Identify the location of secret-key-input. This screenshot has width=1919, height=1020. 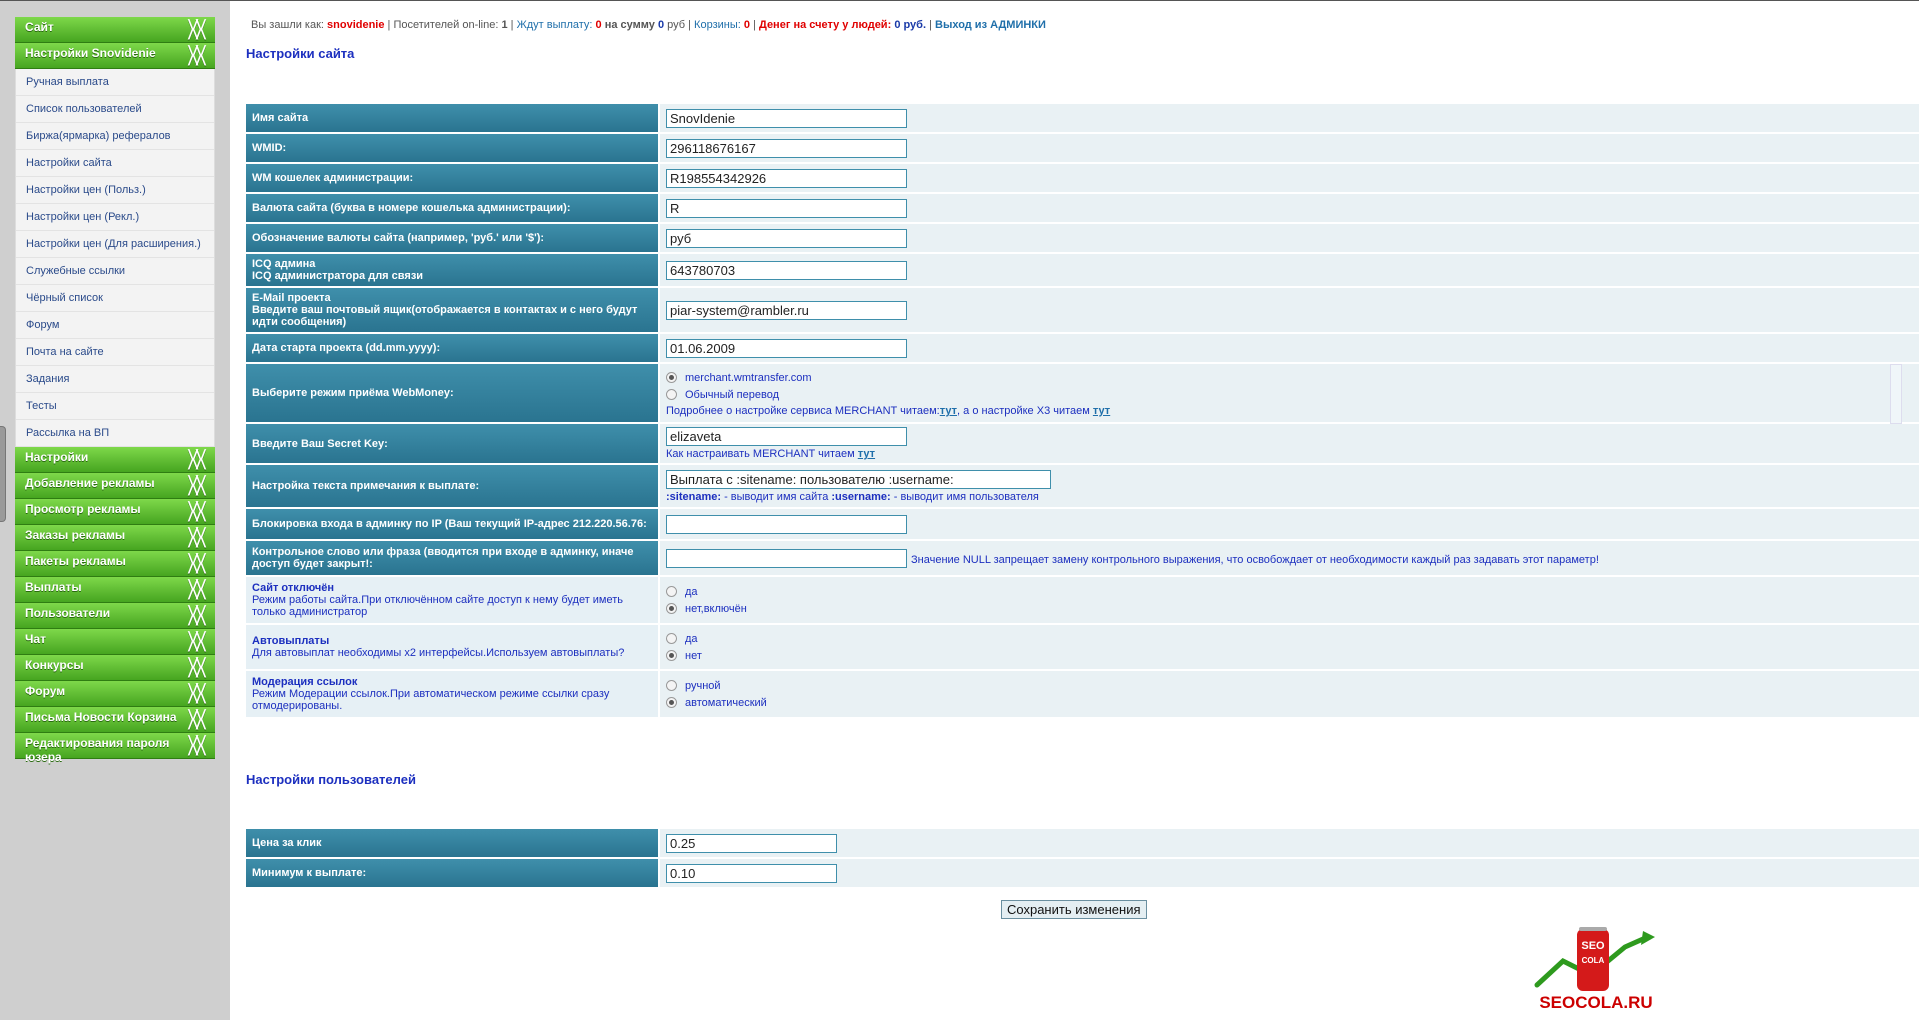
(786, 436).